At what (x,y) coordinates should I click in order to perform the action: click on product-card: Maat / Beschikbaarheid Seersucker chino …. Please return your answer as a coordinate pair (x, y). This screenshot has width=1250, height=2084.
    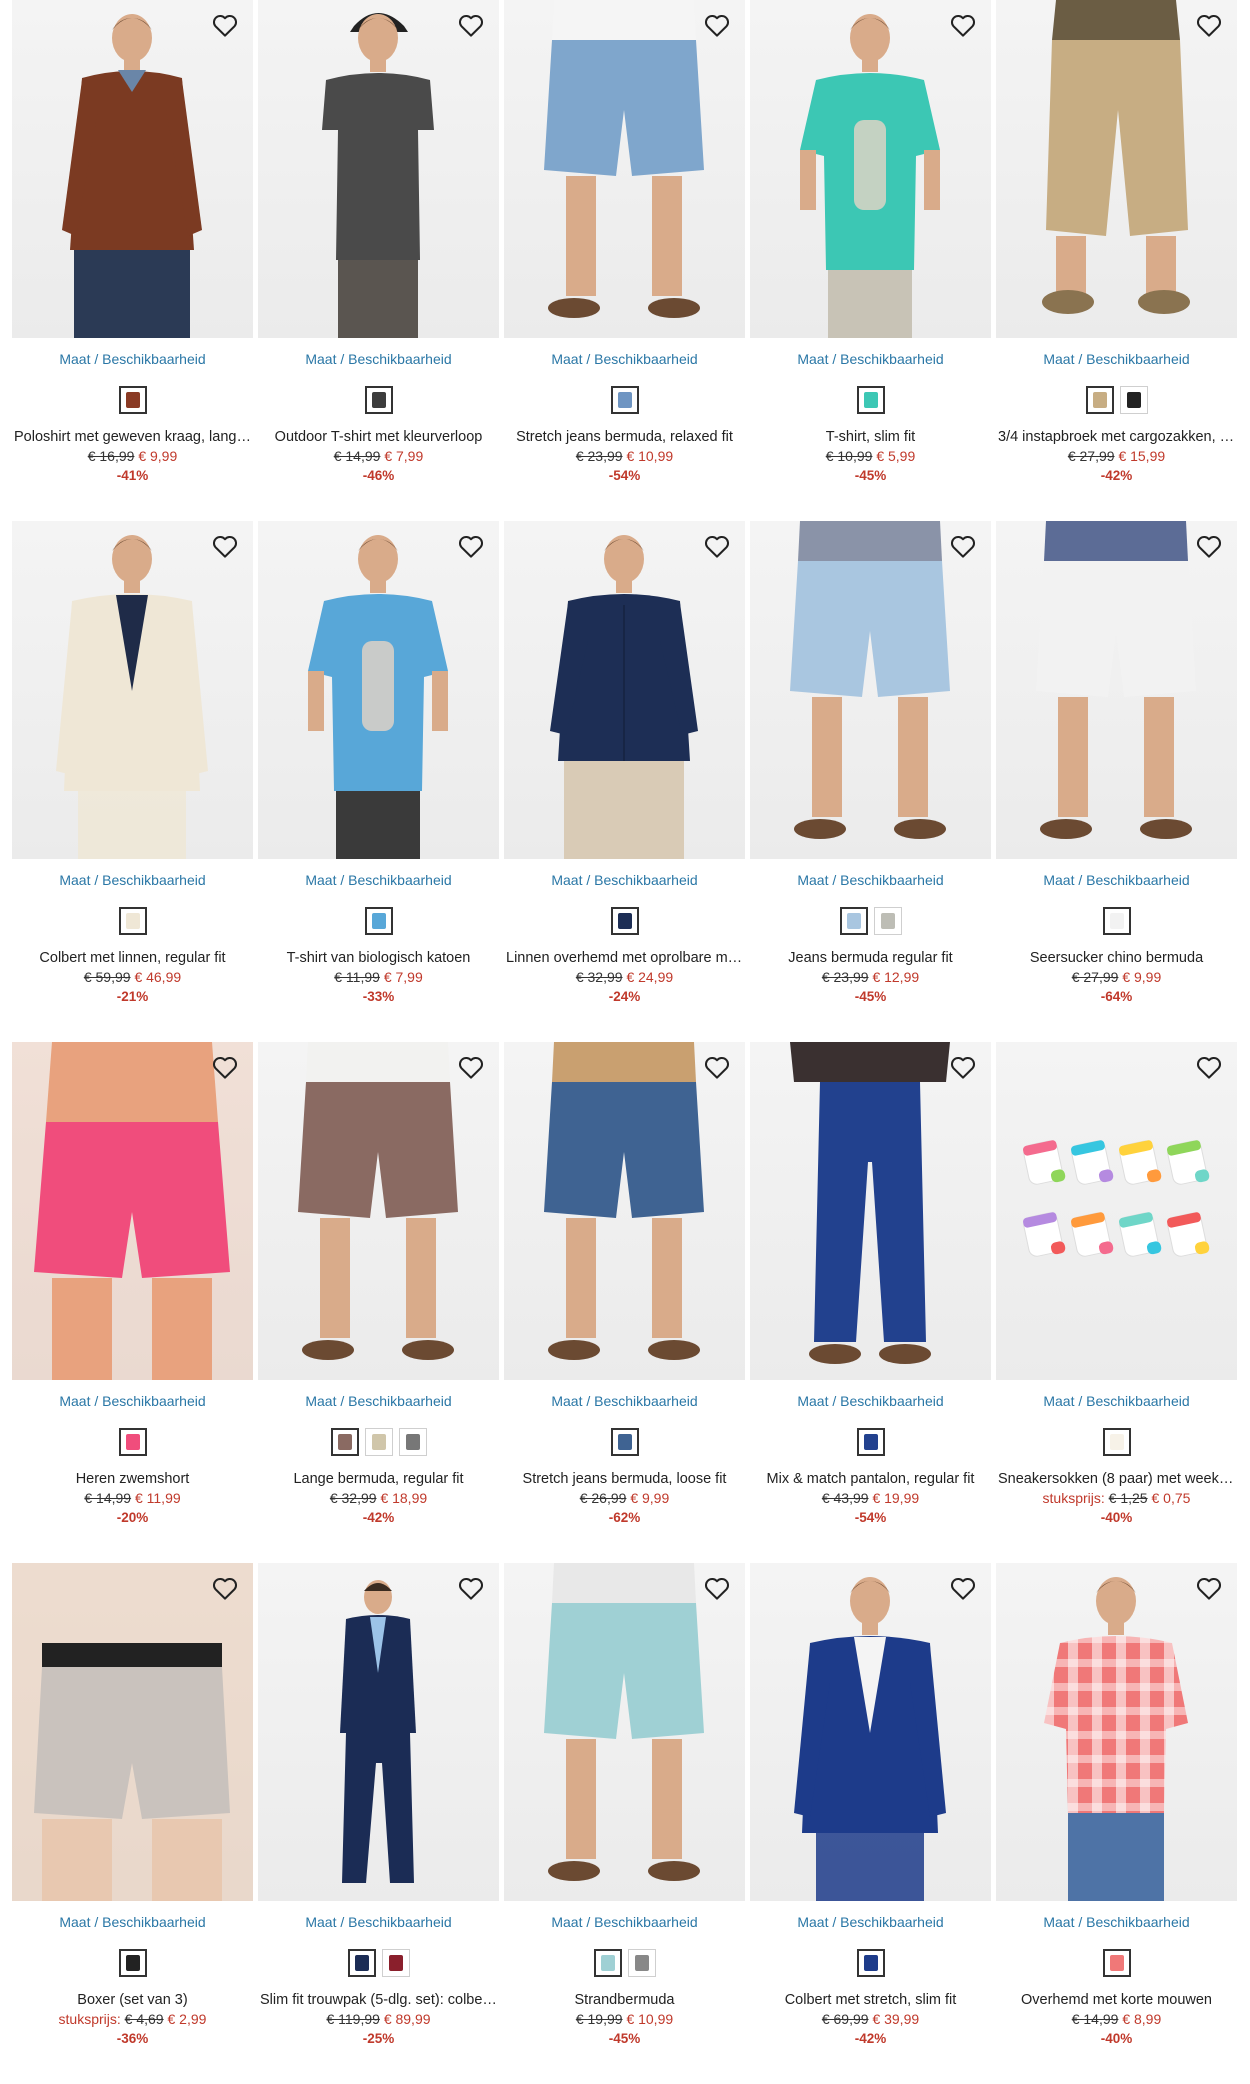
    Looking at the image, I should click on (1116, 781).